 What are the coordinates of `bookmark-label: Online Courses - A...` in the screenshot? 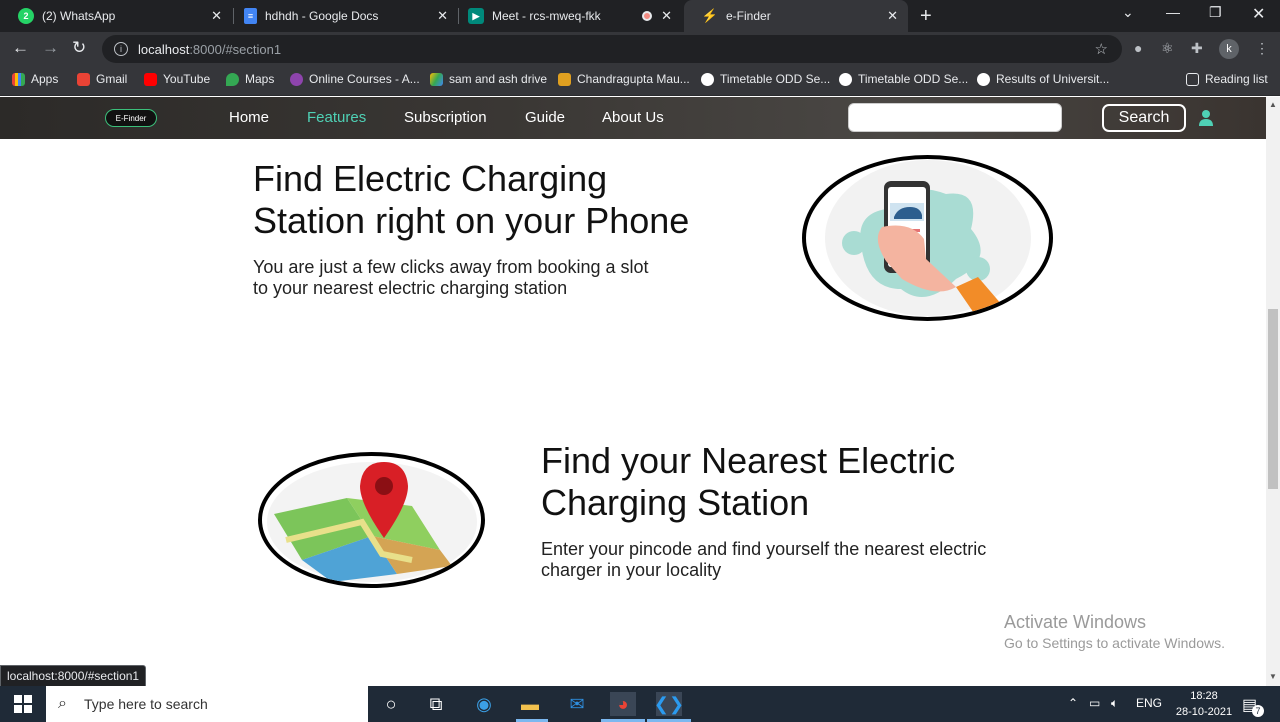 It's located at (364, 79).